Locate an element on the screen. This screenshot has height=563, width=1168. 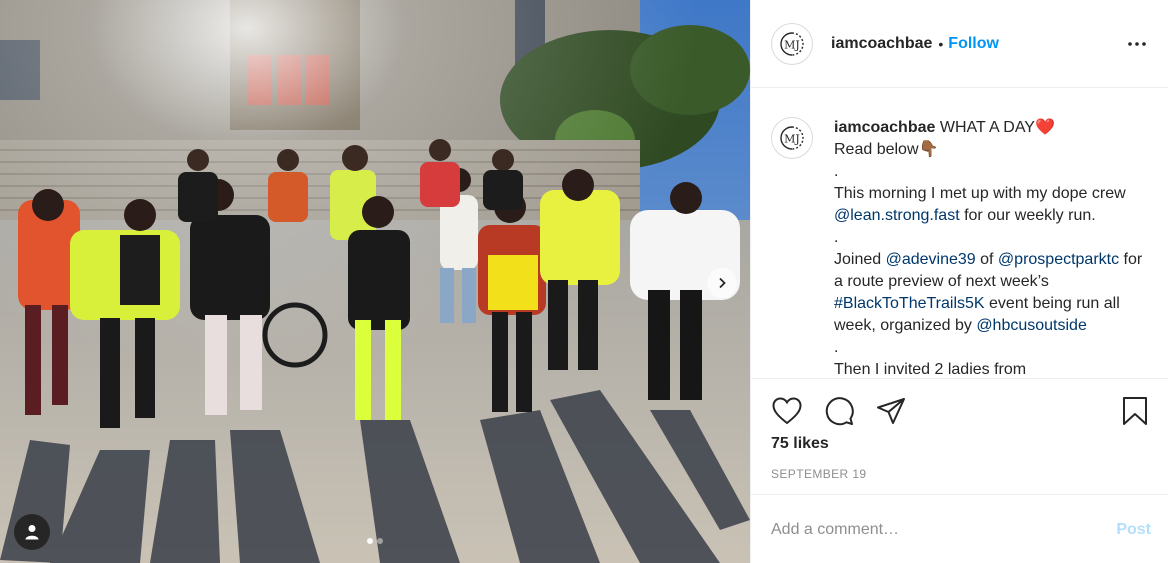
caption-para2-start: Joined is located at coordinates (860, 259).